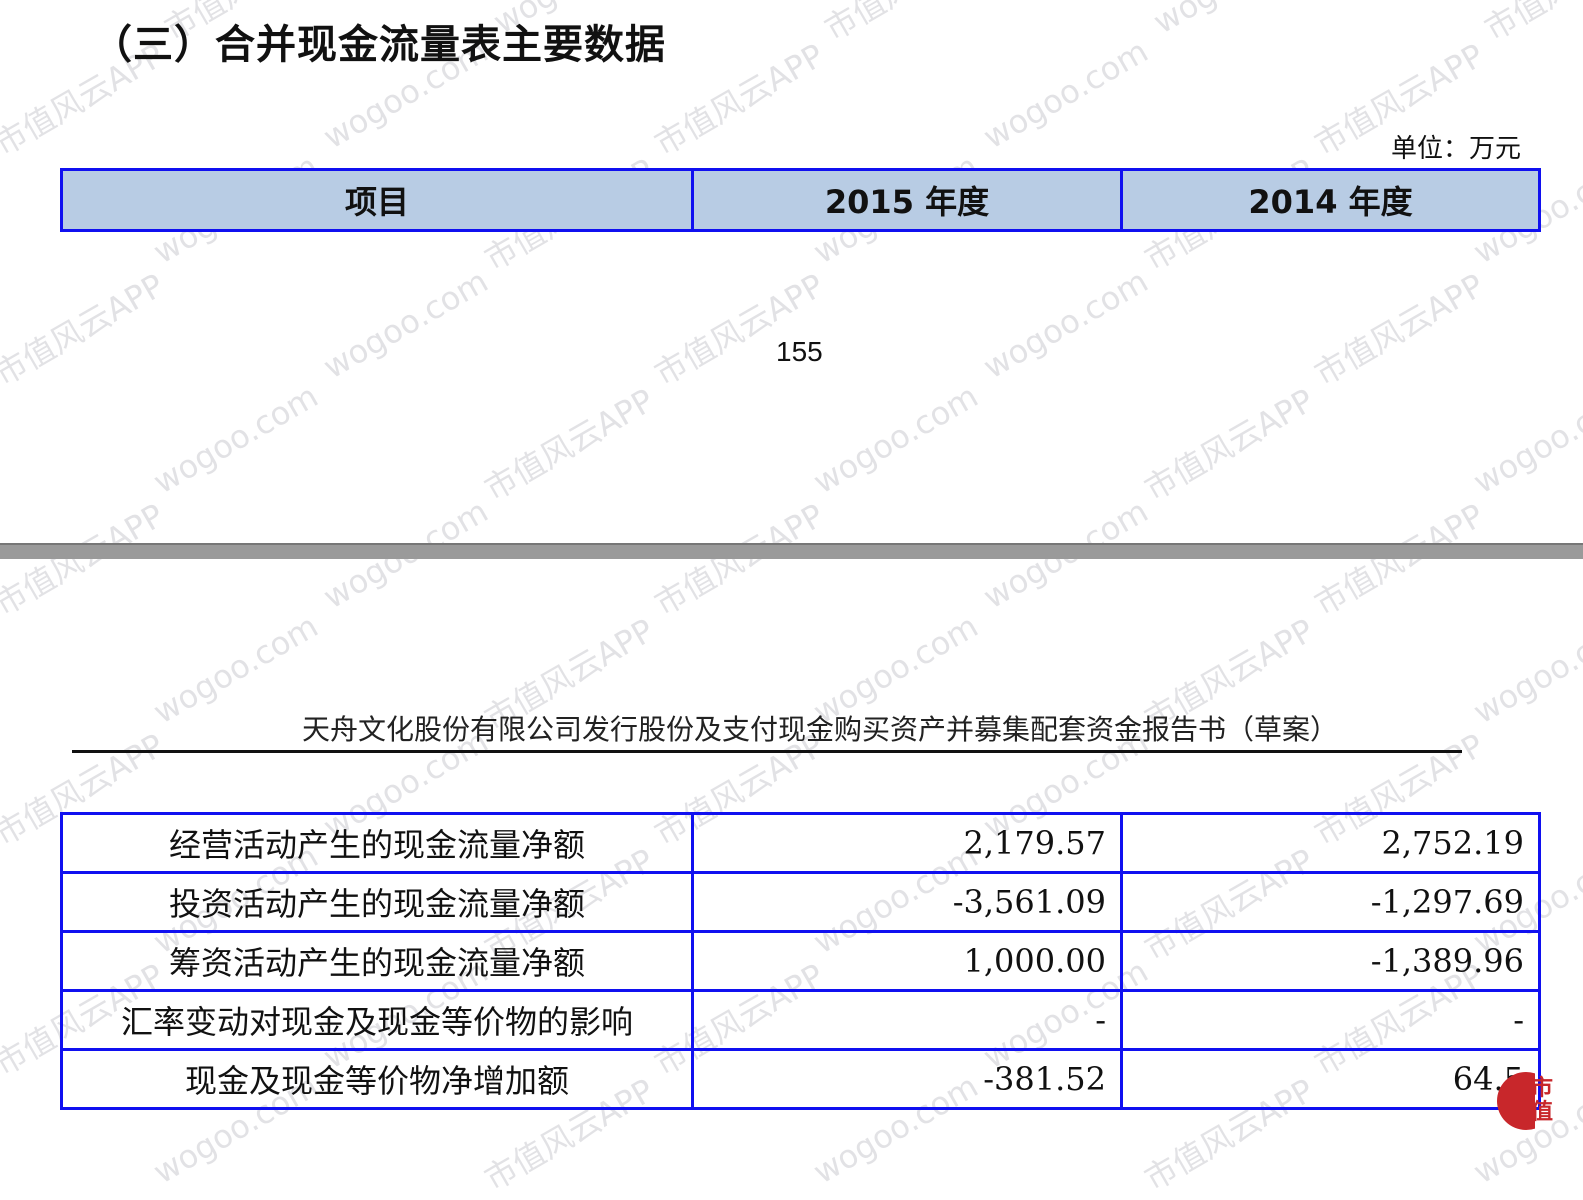  What do you see at coordinates (907, 902) in the screenshot?
I see `row-2015-value: -3,561.09` at bounding box center [907, 902].